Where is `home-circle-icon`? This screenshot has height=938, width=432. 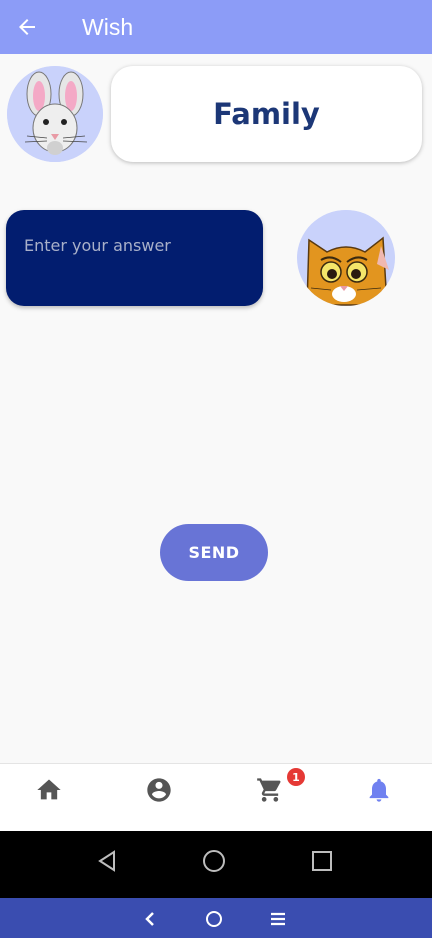
home-circle-icon is located at coordinates (214, 861).